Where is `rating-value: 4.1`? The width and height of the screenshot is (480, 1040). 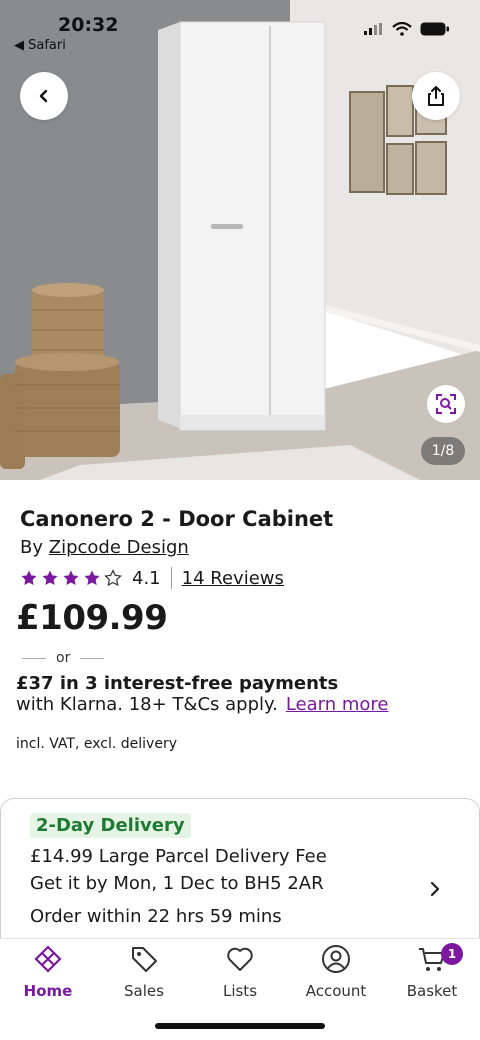 rating-value: 4.1 is located at coordinates (146, 578).